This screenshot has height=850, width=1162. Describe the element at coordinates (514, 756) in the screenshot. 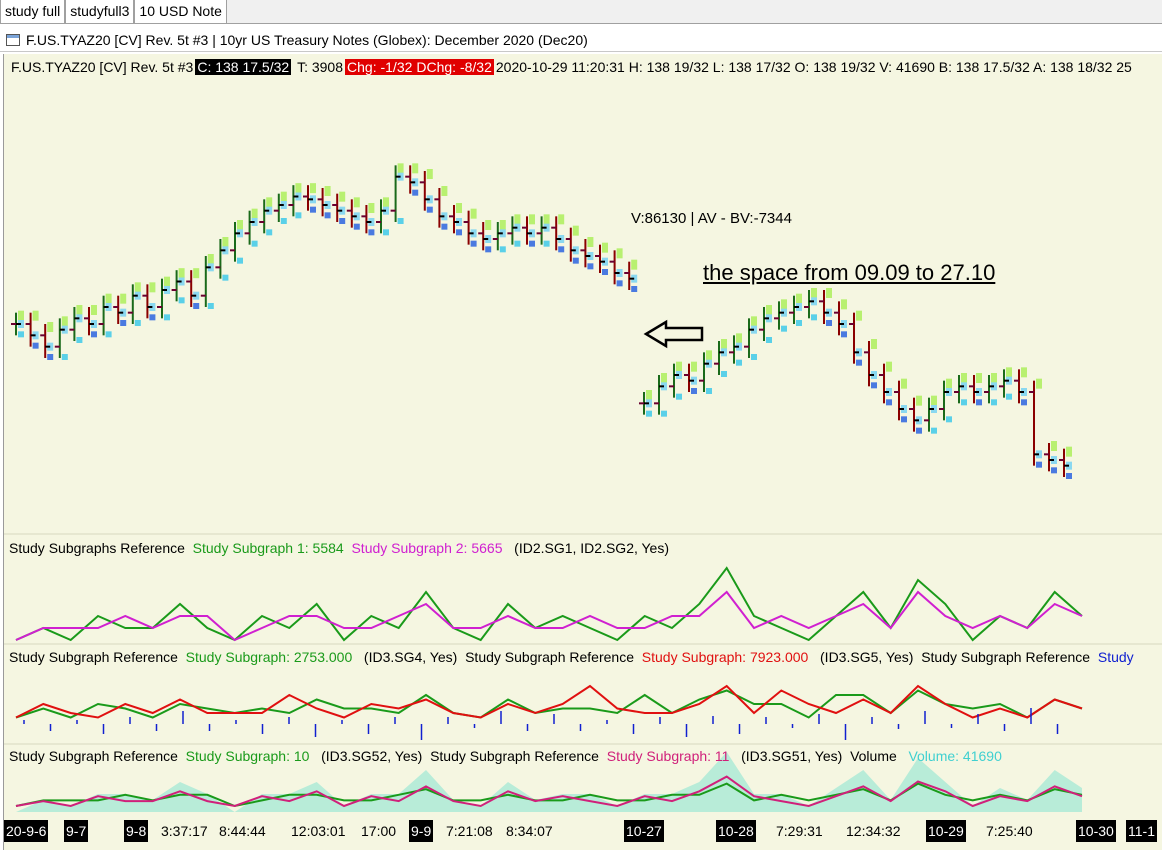

I see `subgraph3-title-b: Study Subgraph Reference` at that location.